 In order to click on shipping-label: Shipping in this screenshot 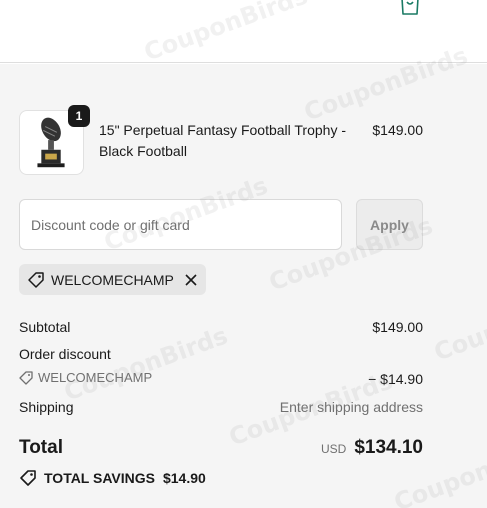, I will do `click(46, 407)`.